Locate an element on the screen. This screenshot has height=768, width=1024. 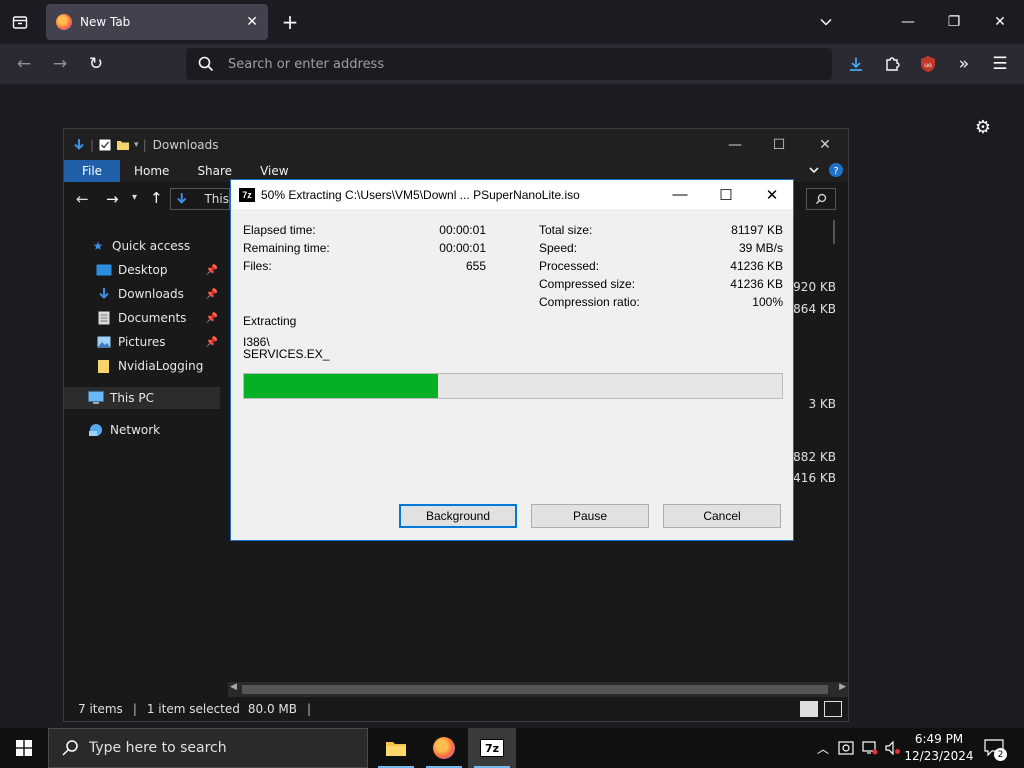
large-icons-view-button is located at coordinates (833, 709).